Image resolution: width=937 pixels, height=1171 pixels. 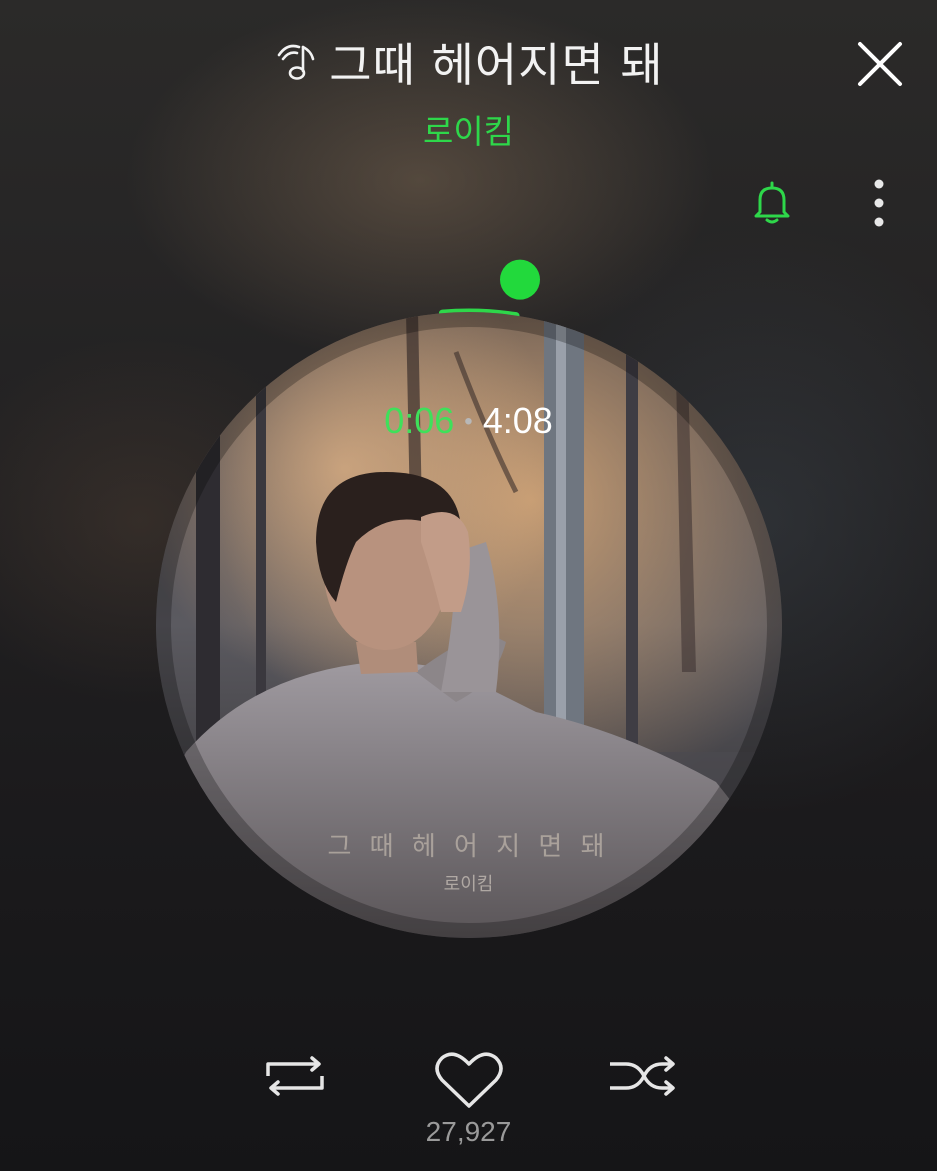 I want to click on current-time: 0:06, so click(x=419, y=420).